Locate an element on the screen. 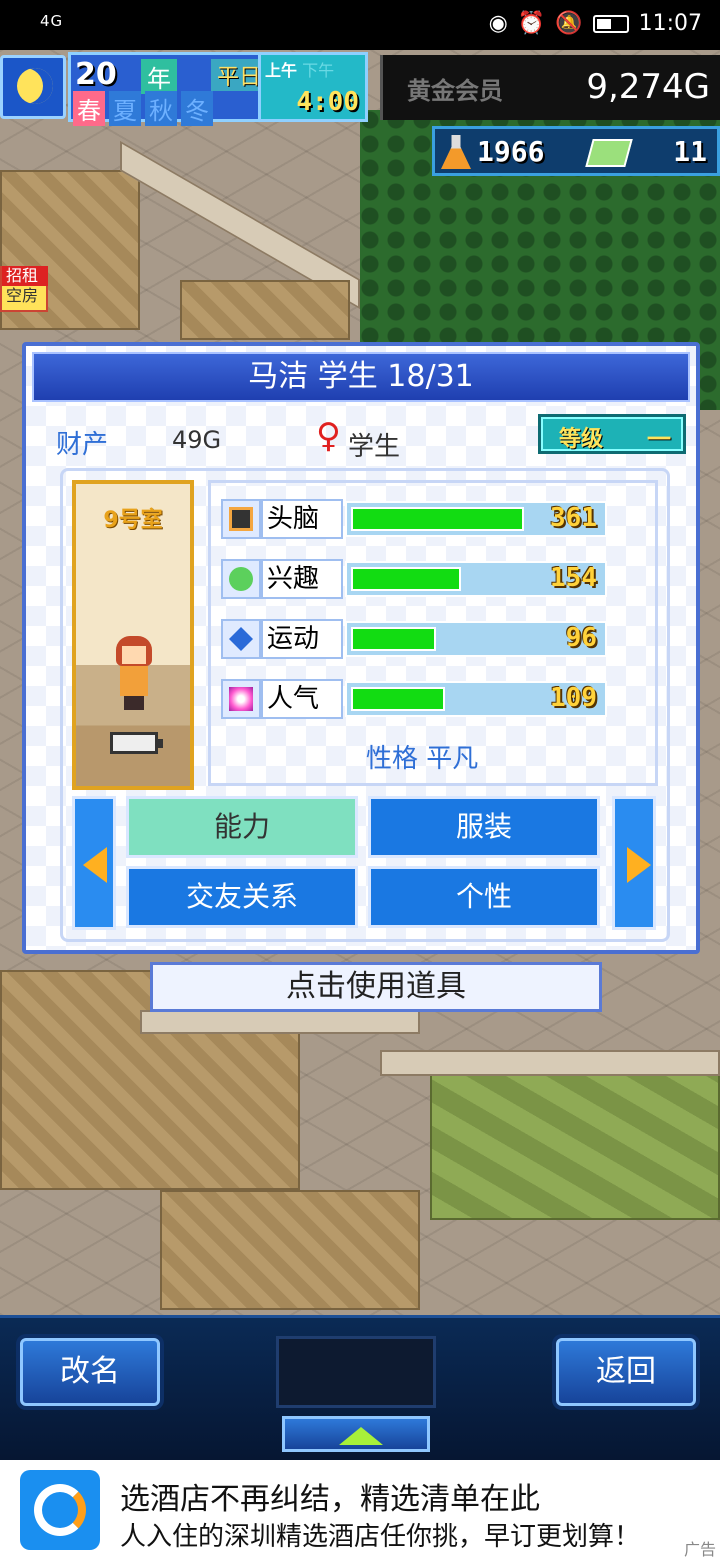 Image resolution: width=720 pixels, height=1560 pixels. stat-value: 154 is located at coordinates (573, 578).